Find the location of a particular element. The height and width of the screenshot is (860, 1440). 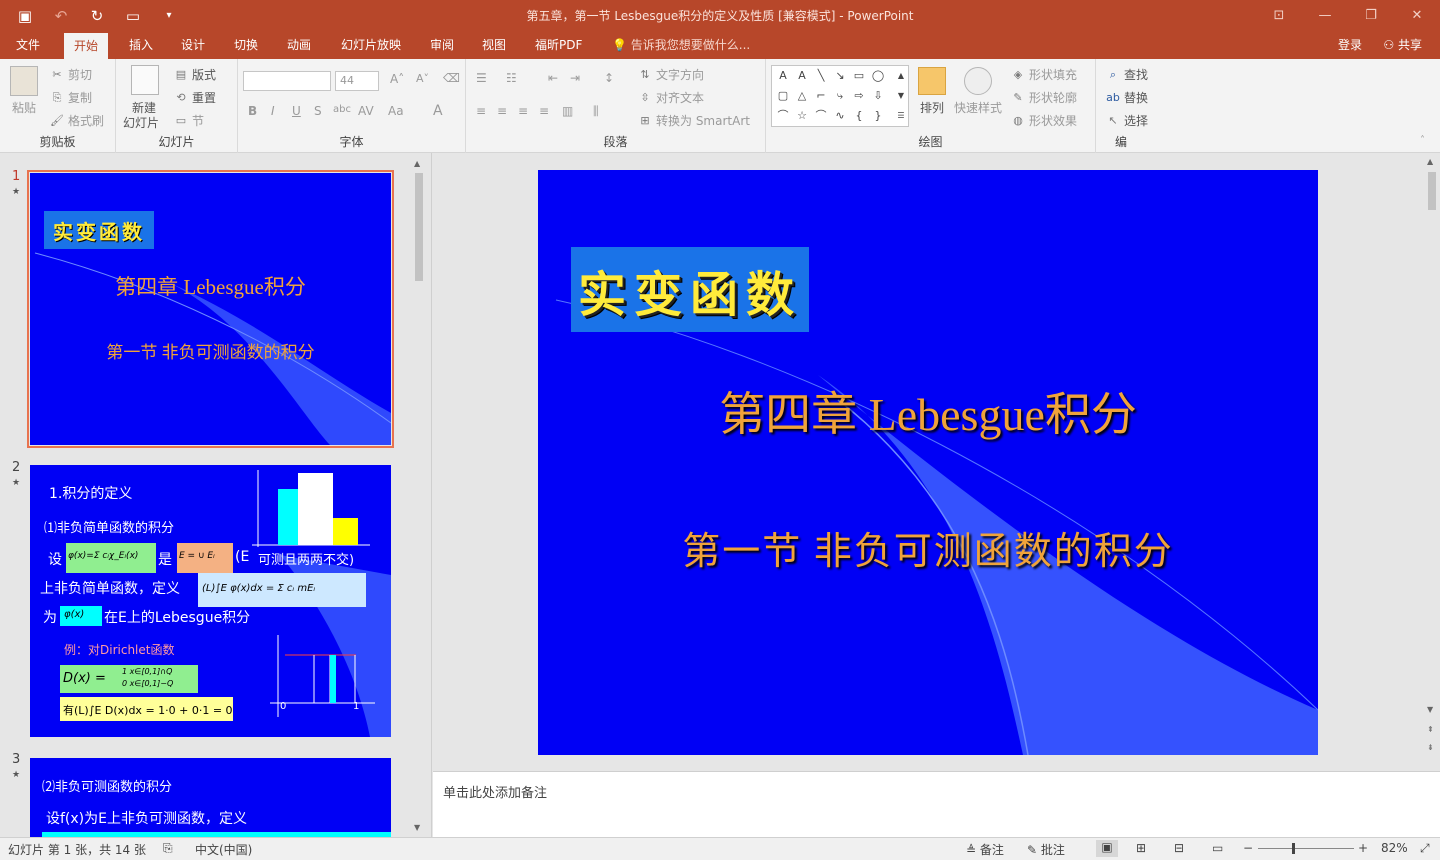

format-painter-button: 🖌 格式刷 is located at coordinates (77, 120).